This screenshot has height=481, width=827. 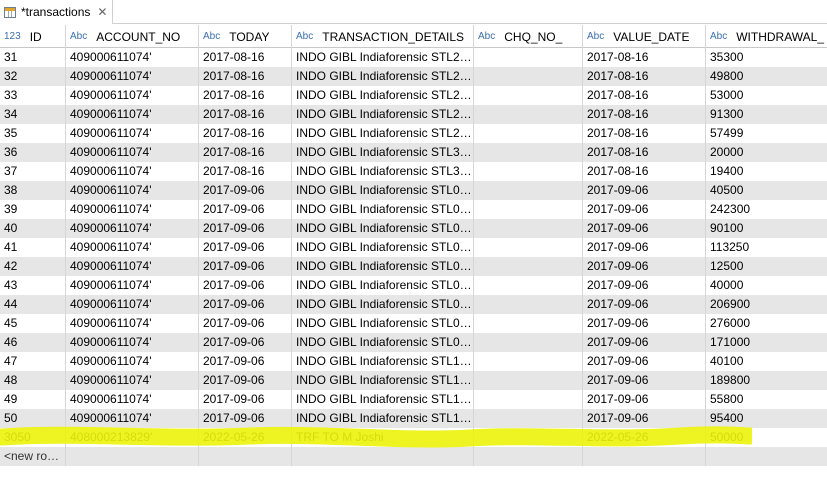 What do you see at coordinates (33, 361) in the screenshot?
I see `cell-id: 47` at bounding box center [33, 361].